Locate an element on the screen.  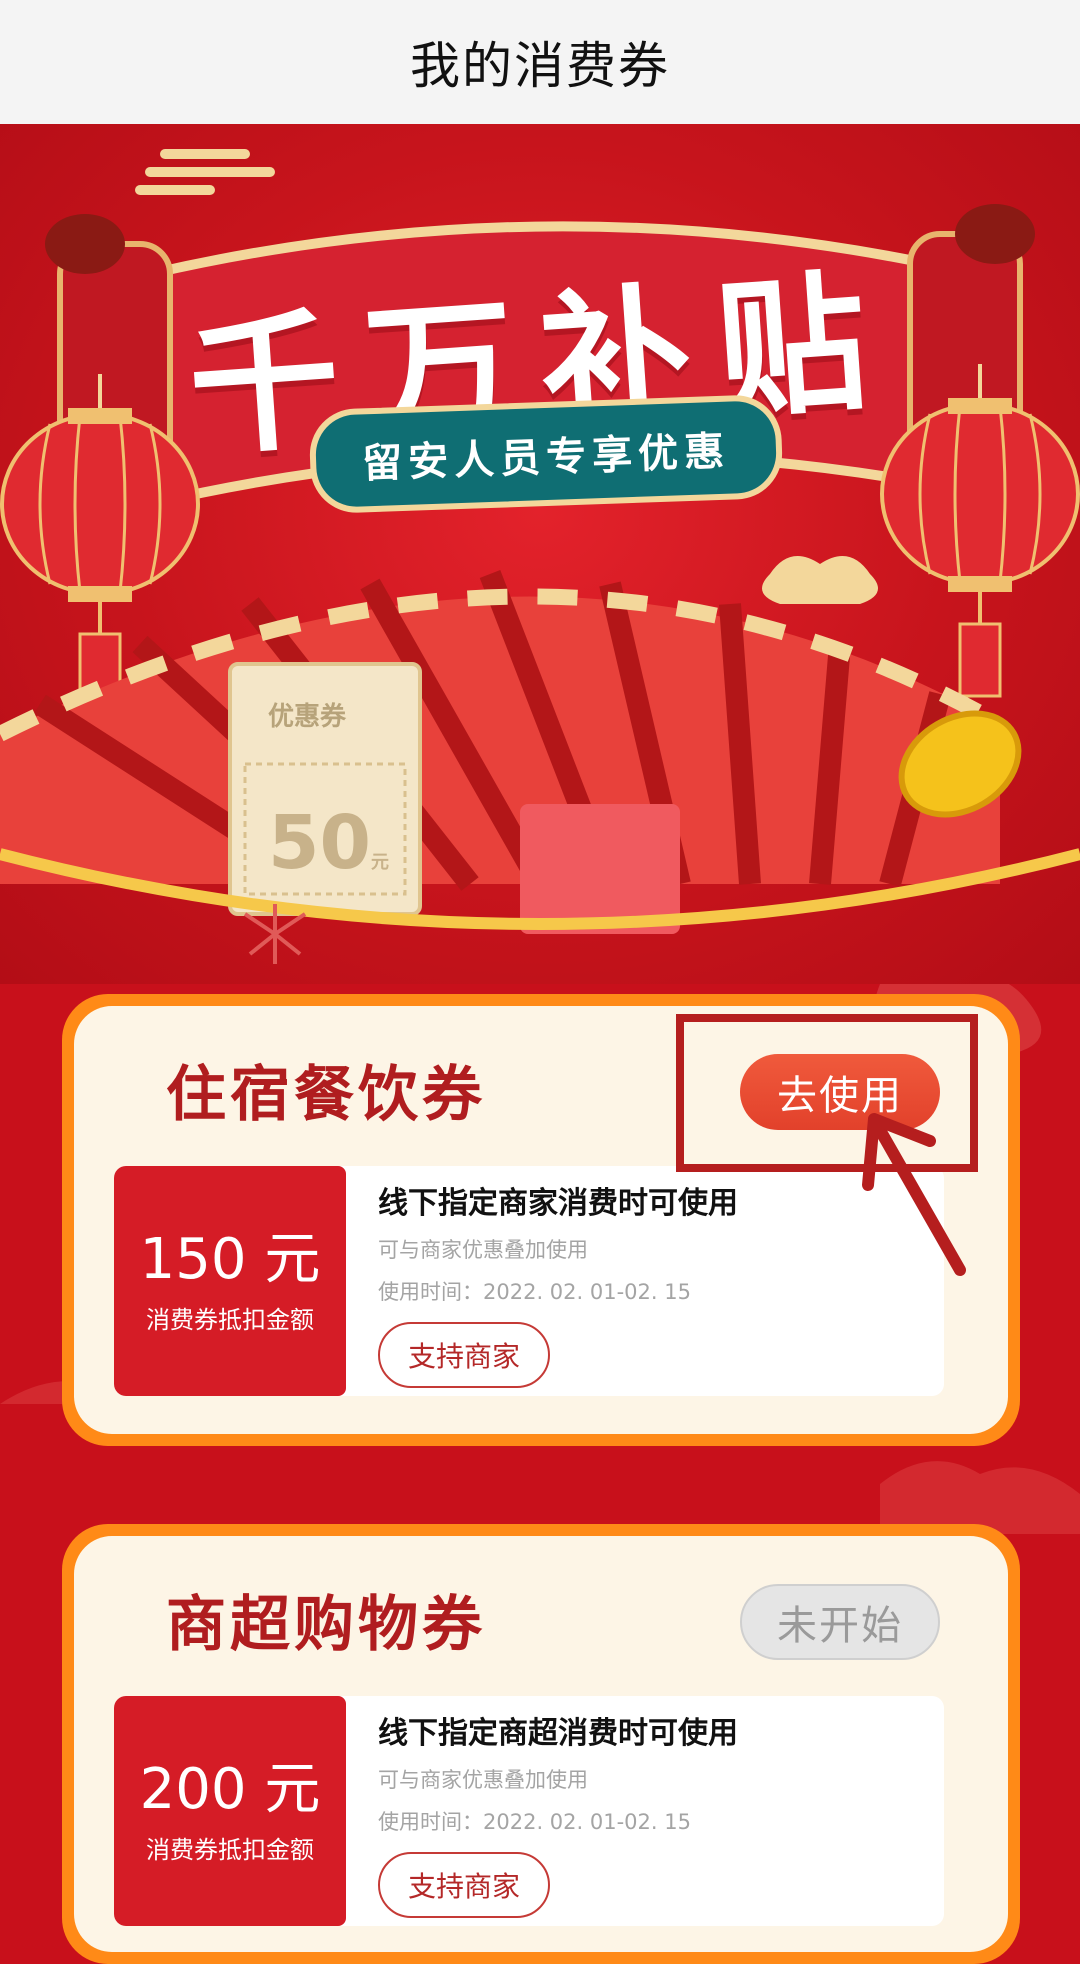
coupon-amount: 200 元 is located at coordinates (230, 1789).